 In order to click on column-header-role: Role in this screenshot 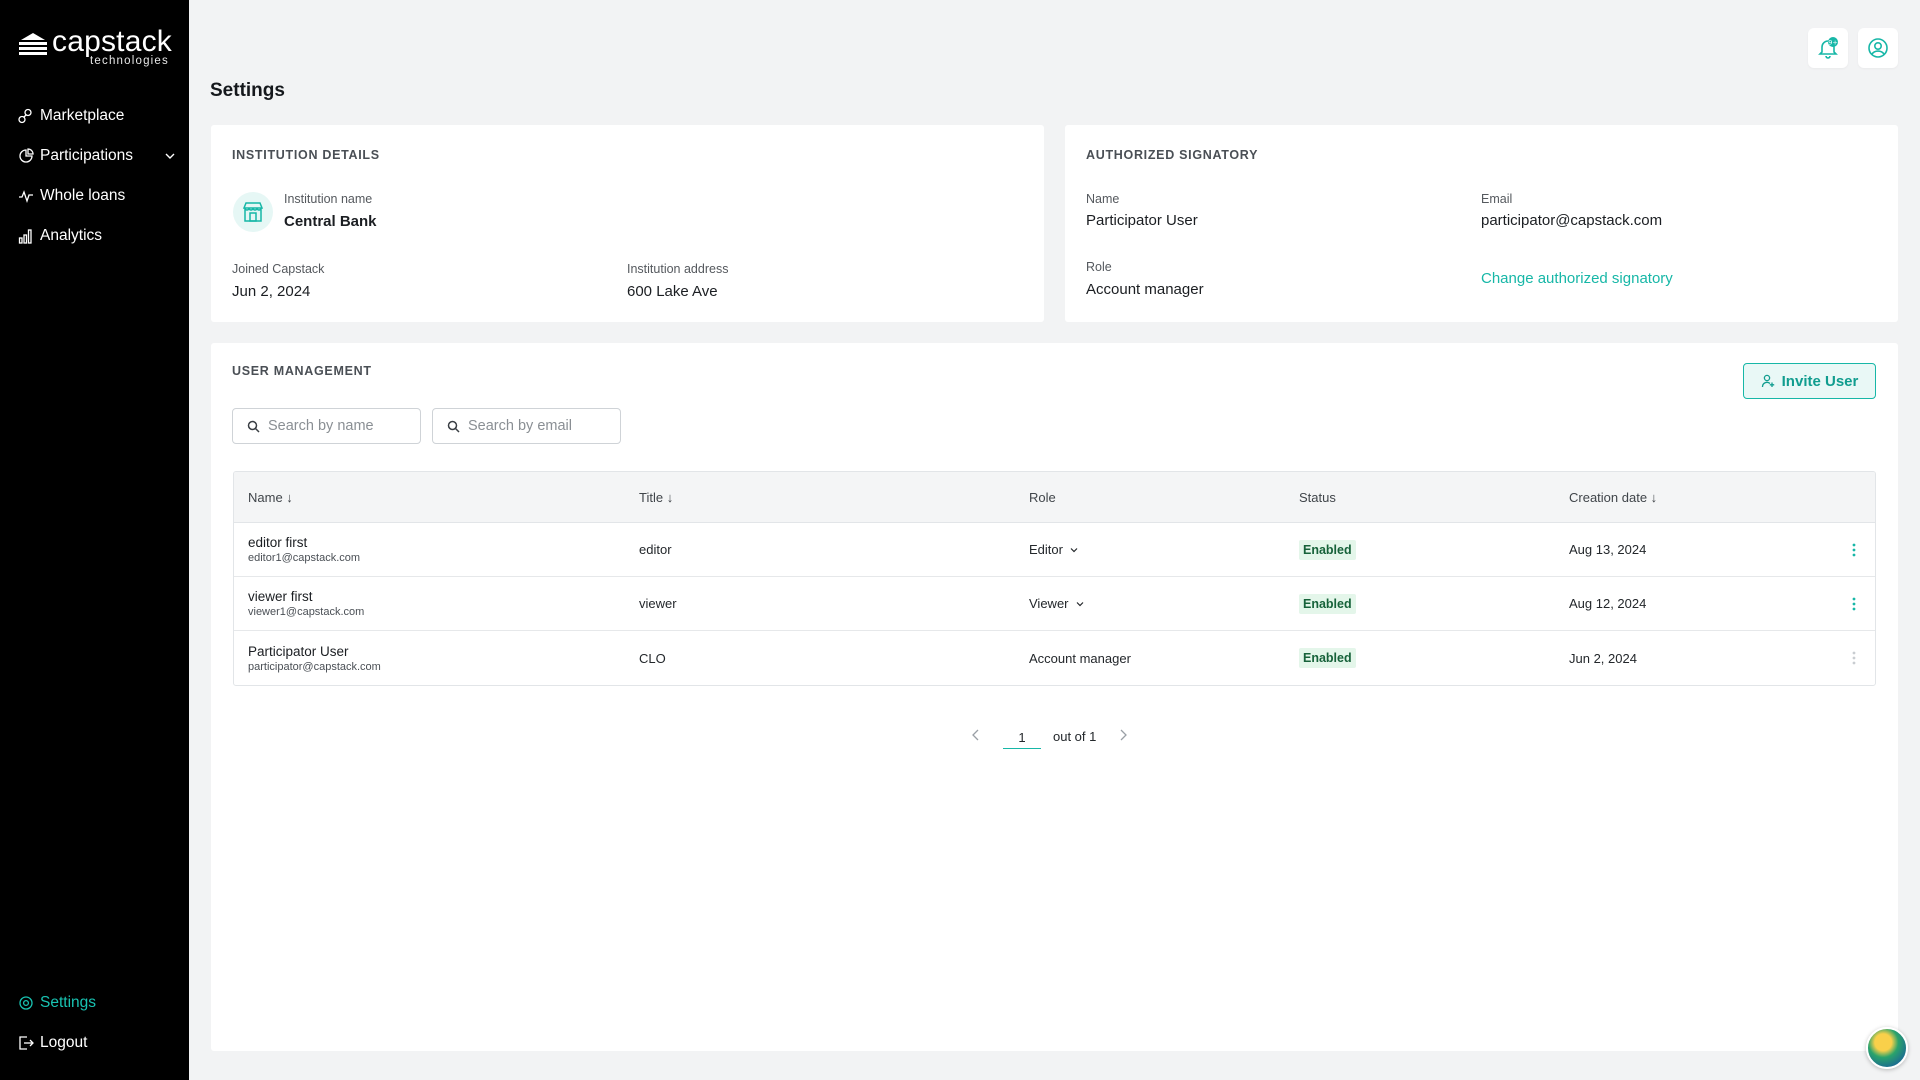, I will do `click(1042, 497)`.